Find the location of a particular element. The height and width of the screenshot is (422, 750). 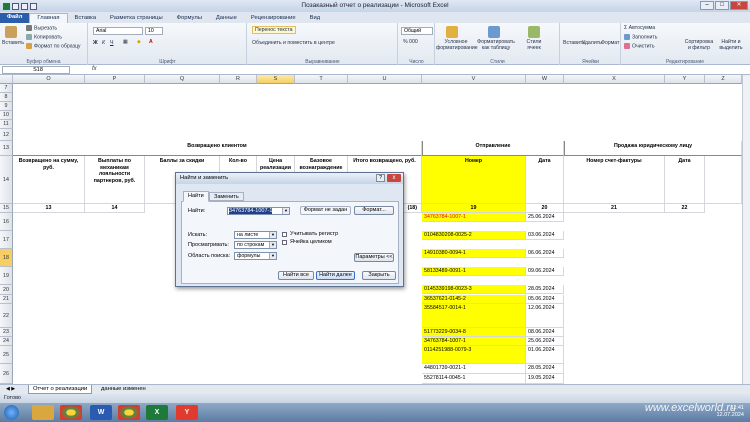

shipment-number-cell: 0114251988-0079-3 is located at coordinates (474, 355).